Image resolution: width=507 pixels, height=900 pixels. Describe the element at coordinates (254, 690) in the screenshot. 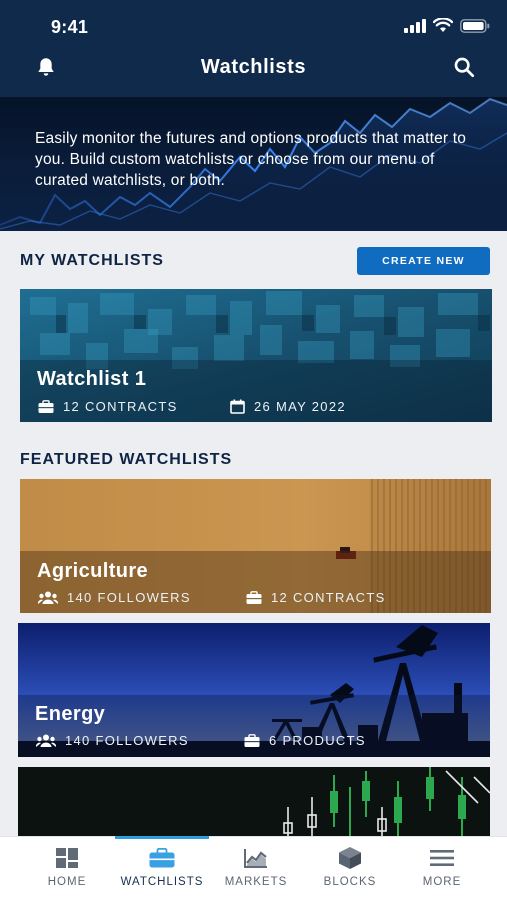

I see `featured-card-energy: Energy 140 FOLLOWERS 6 PRODUCTS` at that location.